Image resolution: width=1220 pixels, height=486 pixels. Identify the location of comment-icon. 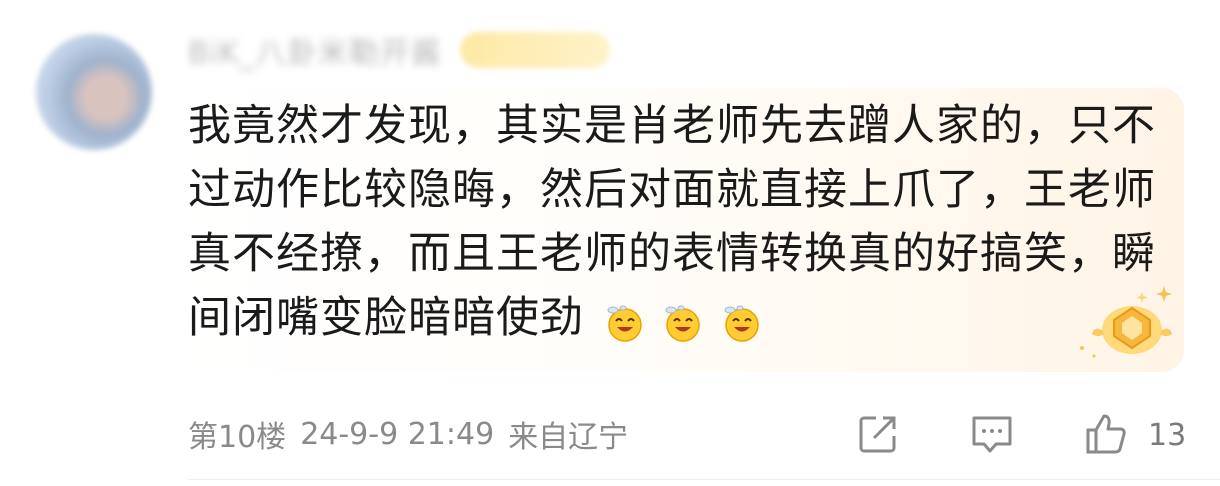
(992, 434).